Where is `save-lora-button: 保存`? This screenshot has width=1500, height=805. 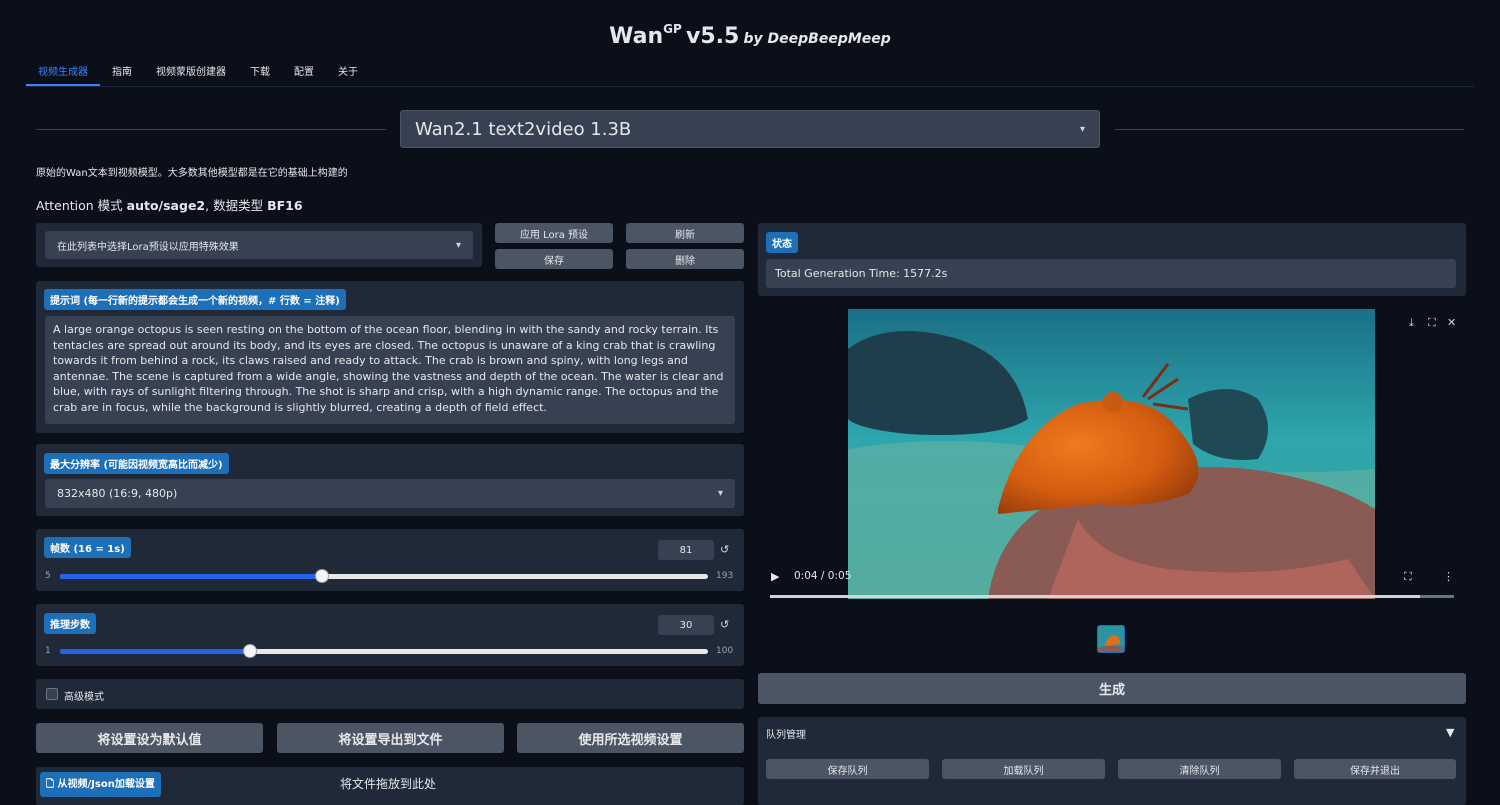 save-lora-button: 保存 is located at coordinates (554, 259).